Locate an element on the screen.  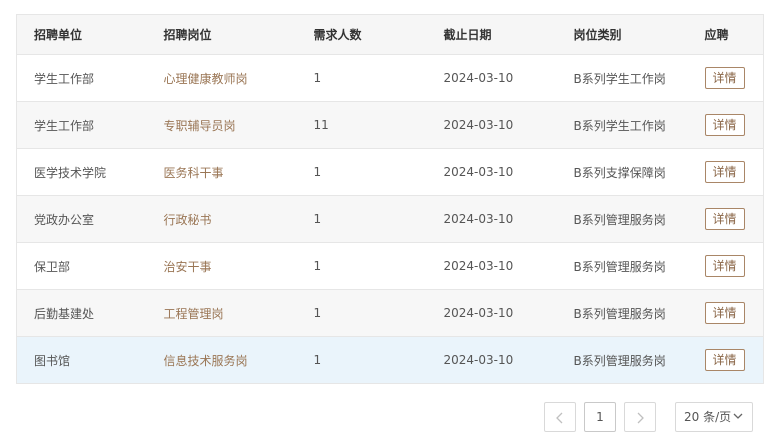
pagination: 1 20 条/页 is located at coordinates (390, 418).